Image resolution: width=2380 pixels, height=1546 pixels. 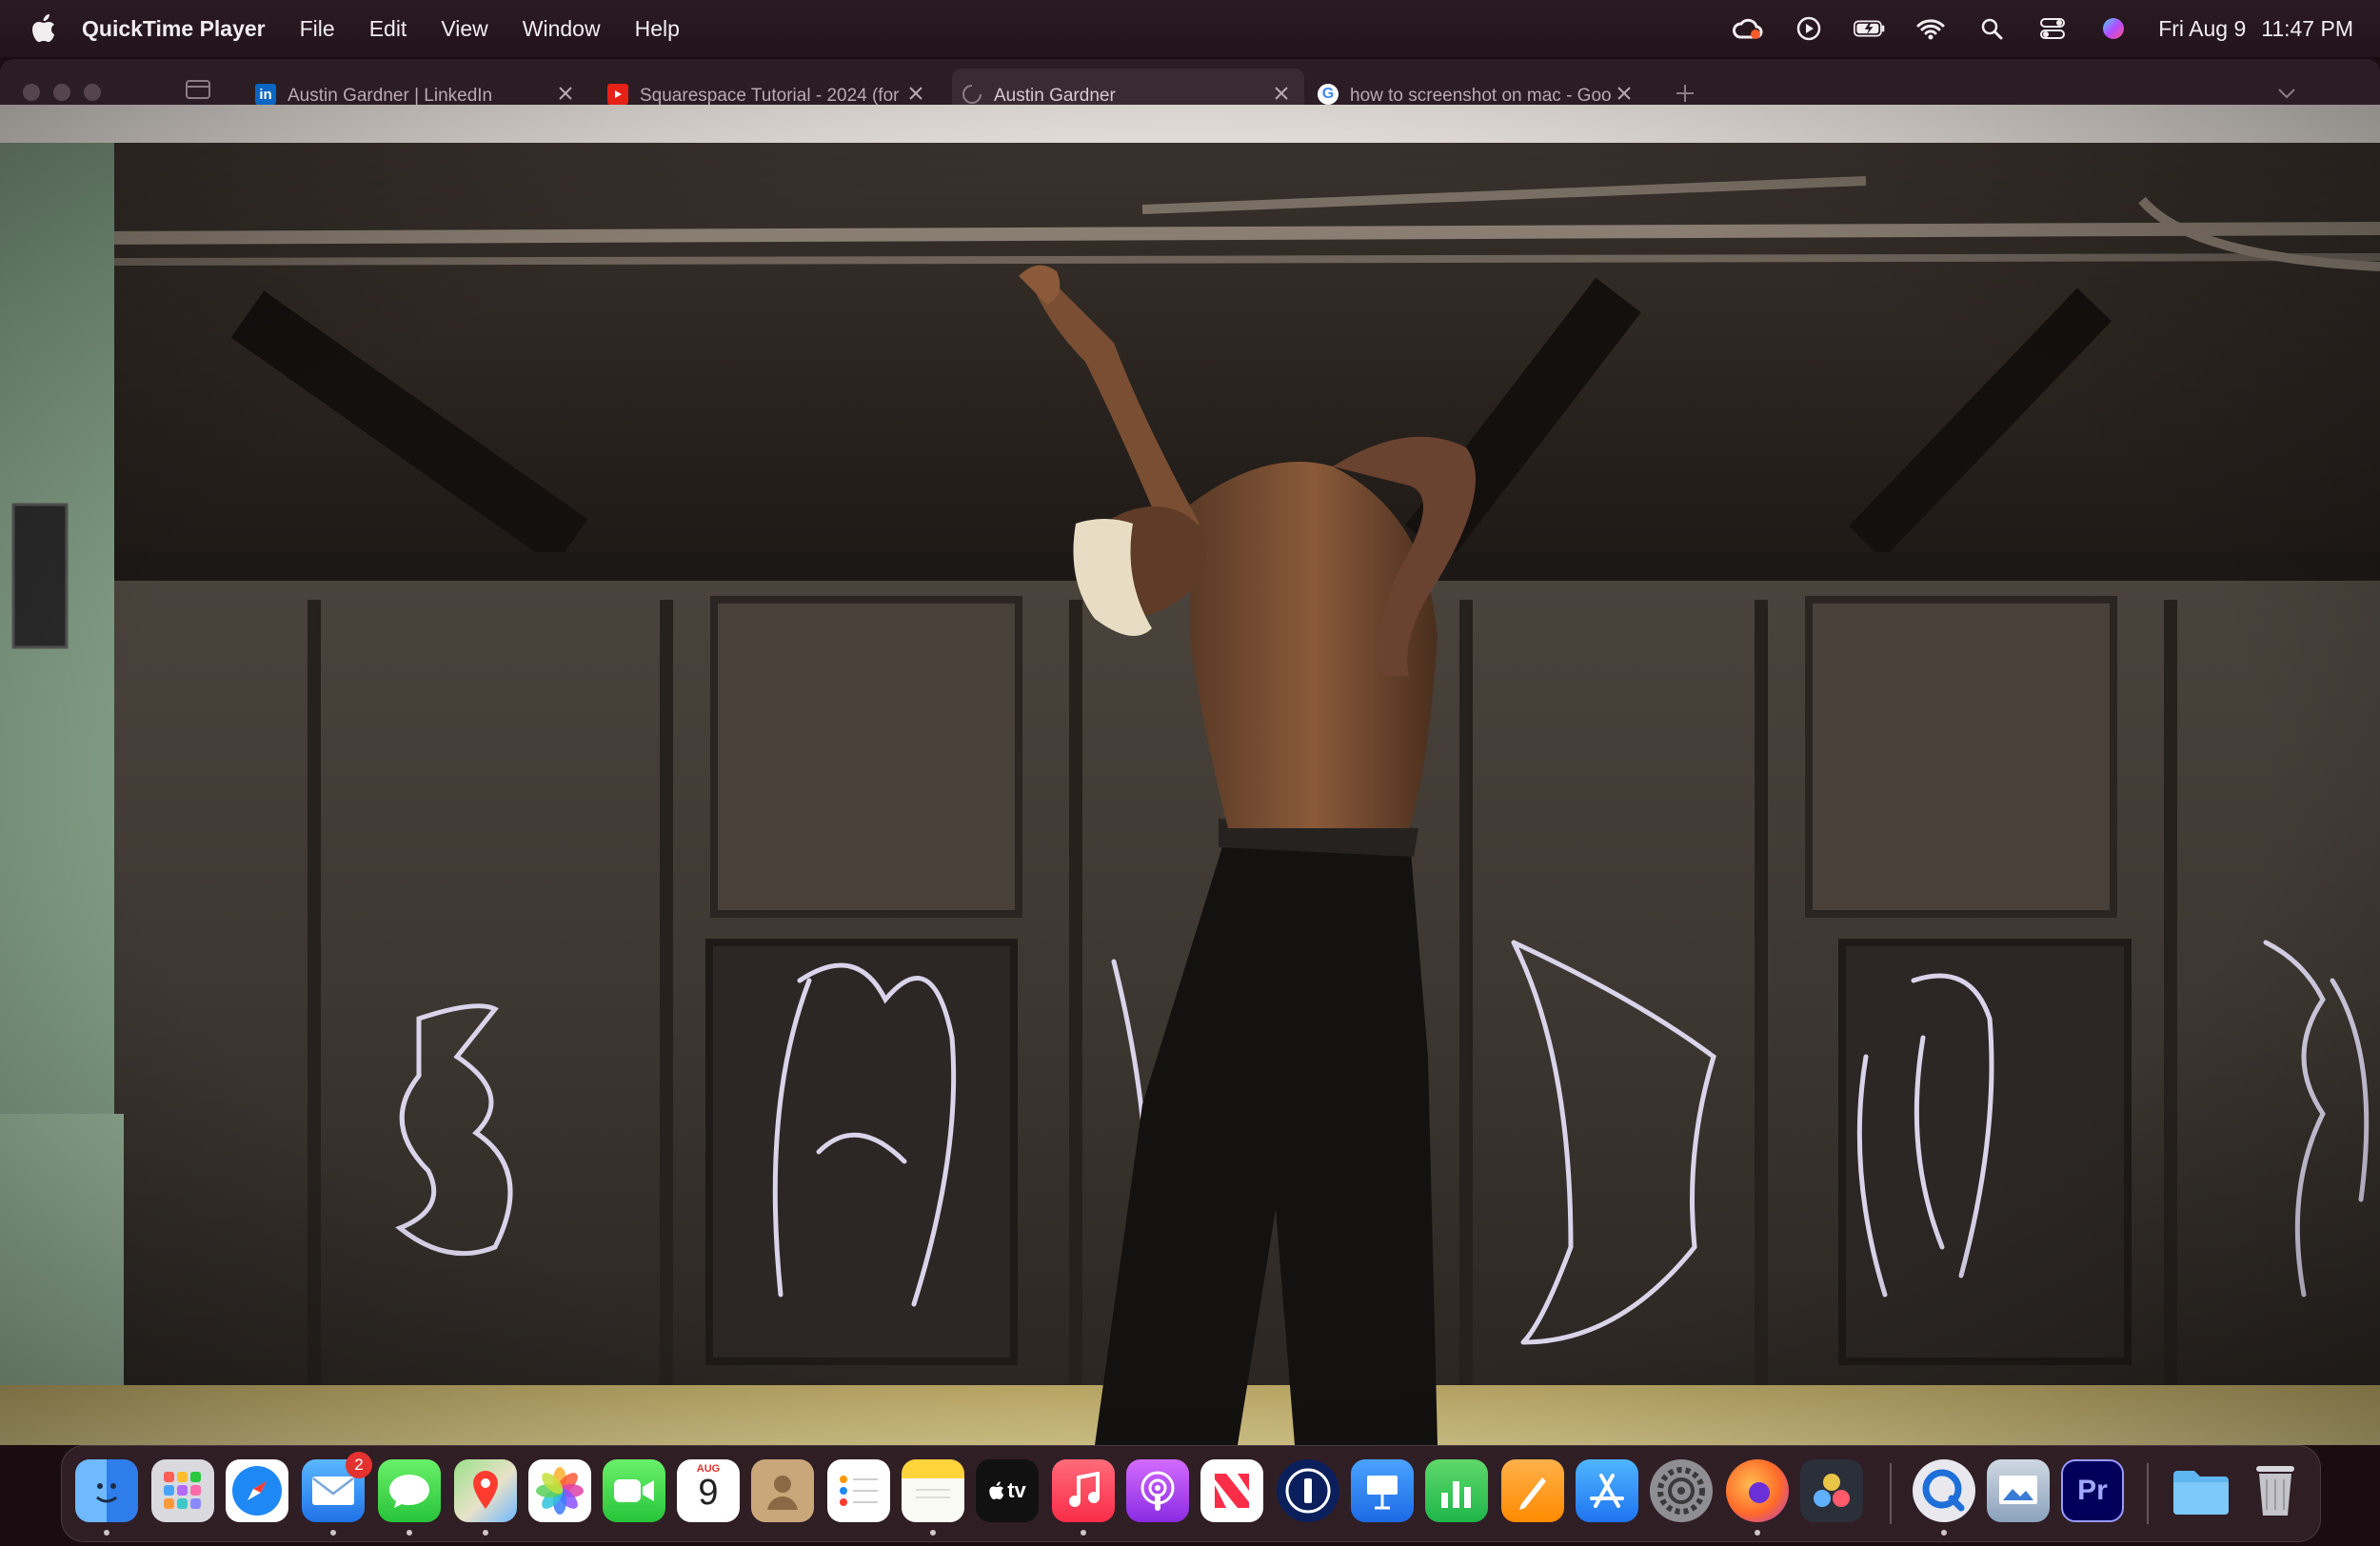 What do you see at coordinates (1757, 1490) in the screenshot?
I see `firefox-icon` at bounding box center [1757, 1490].